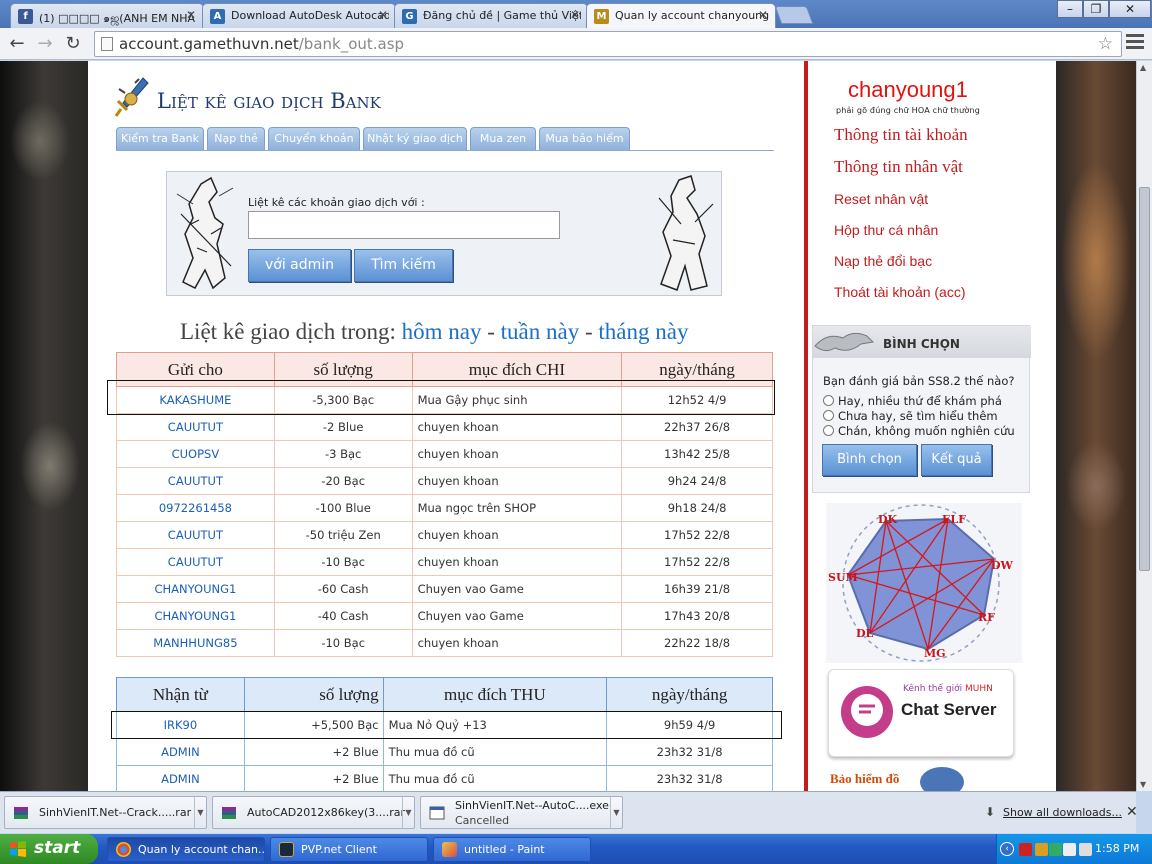 The width and height of the screenshot is (1152, 864). I want to click on bookmark-star-icon: ☆, so click(1105, 44).